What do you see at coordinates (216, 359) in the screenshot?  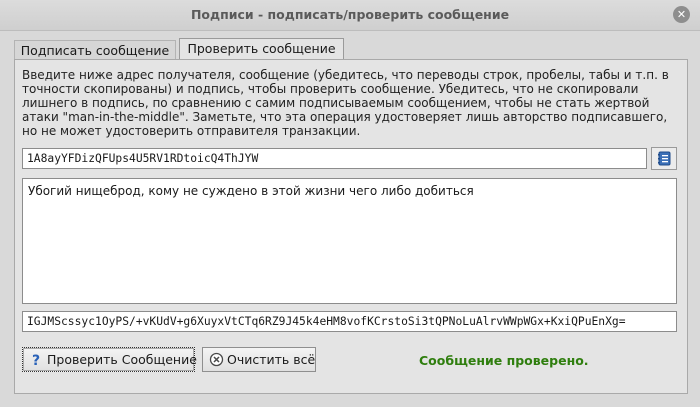 I see `clear-icon` at bounding box center [216, 359].